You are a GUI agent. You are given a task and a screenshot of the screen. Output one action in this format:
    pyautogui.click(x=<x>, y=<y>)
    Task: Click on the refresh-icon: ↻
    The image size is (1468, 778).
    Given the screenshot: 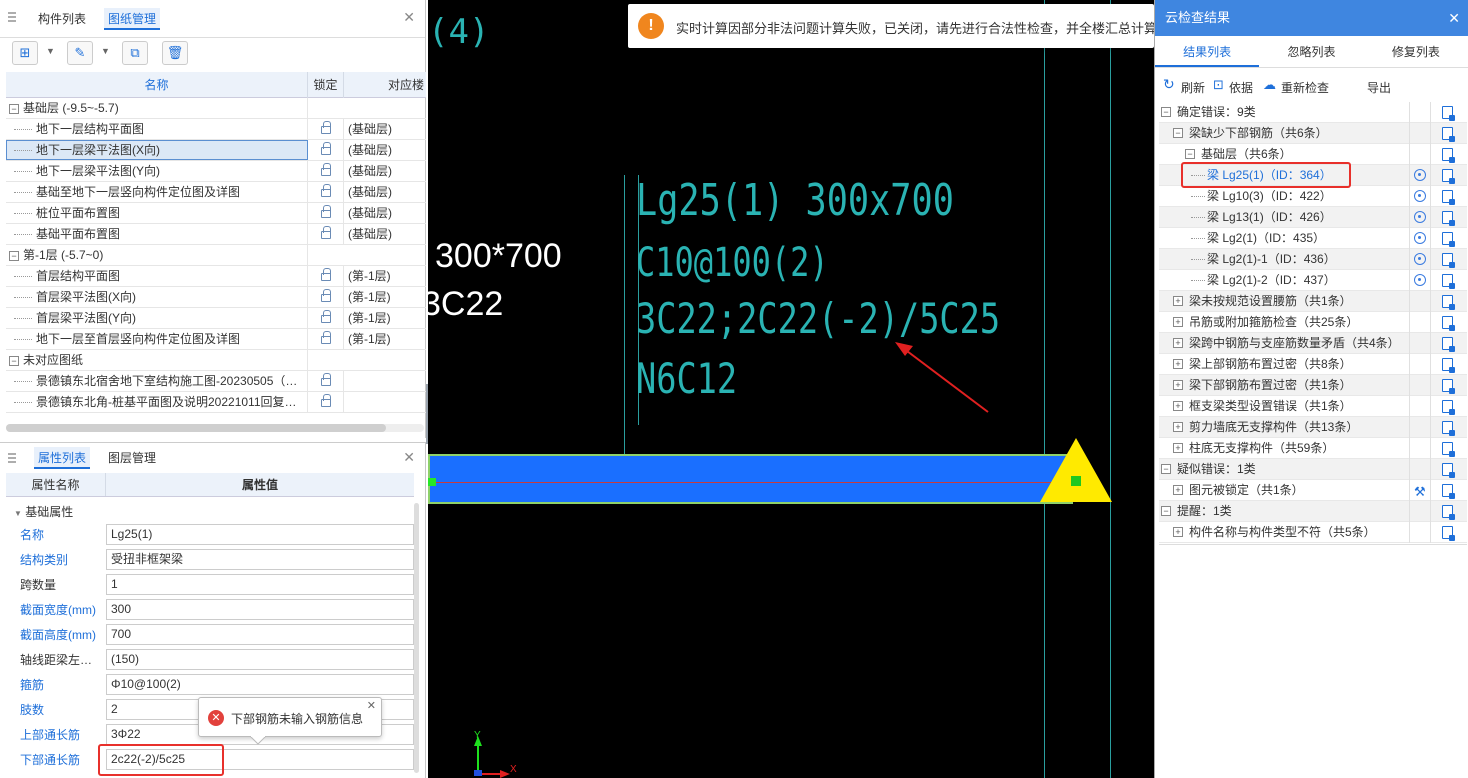 What is the action you would take?
    pyautogui.click(x=1169, y=84)
    